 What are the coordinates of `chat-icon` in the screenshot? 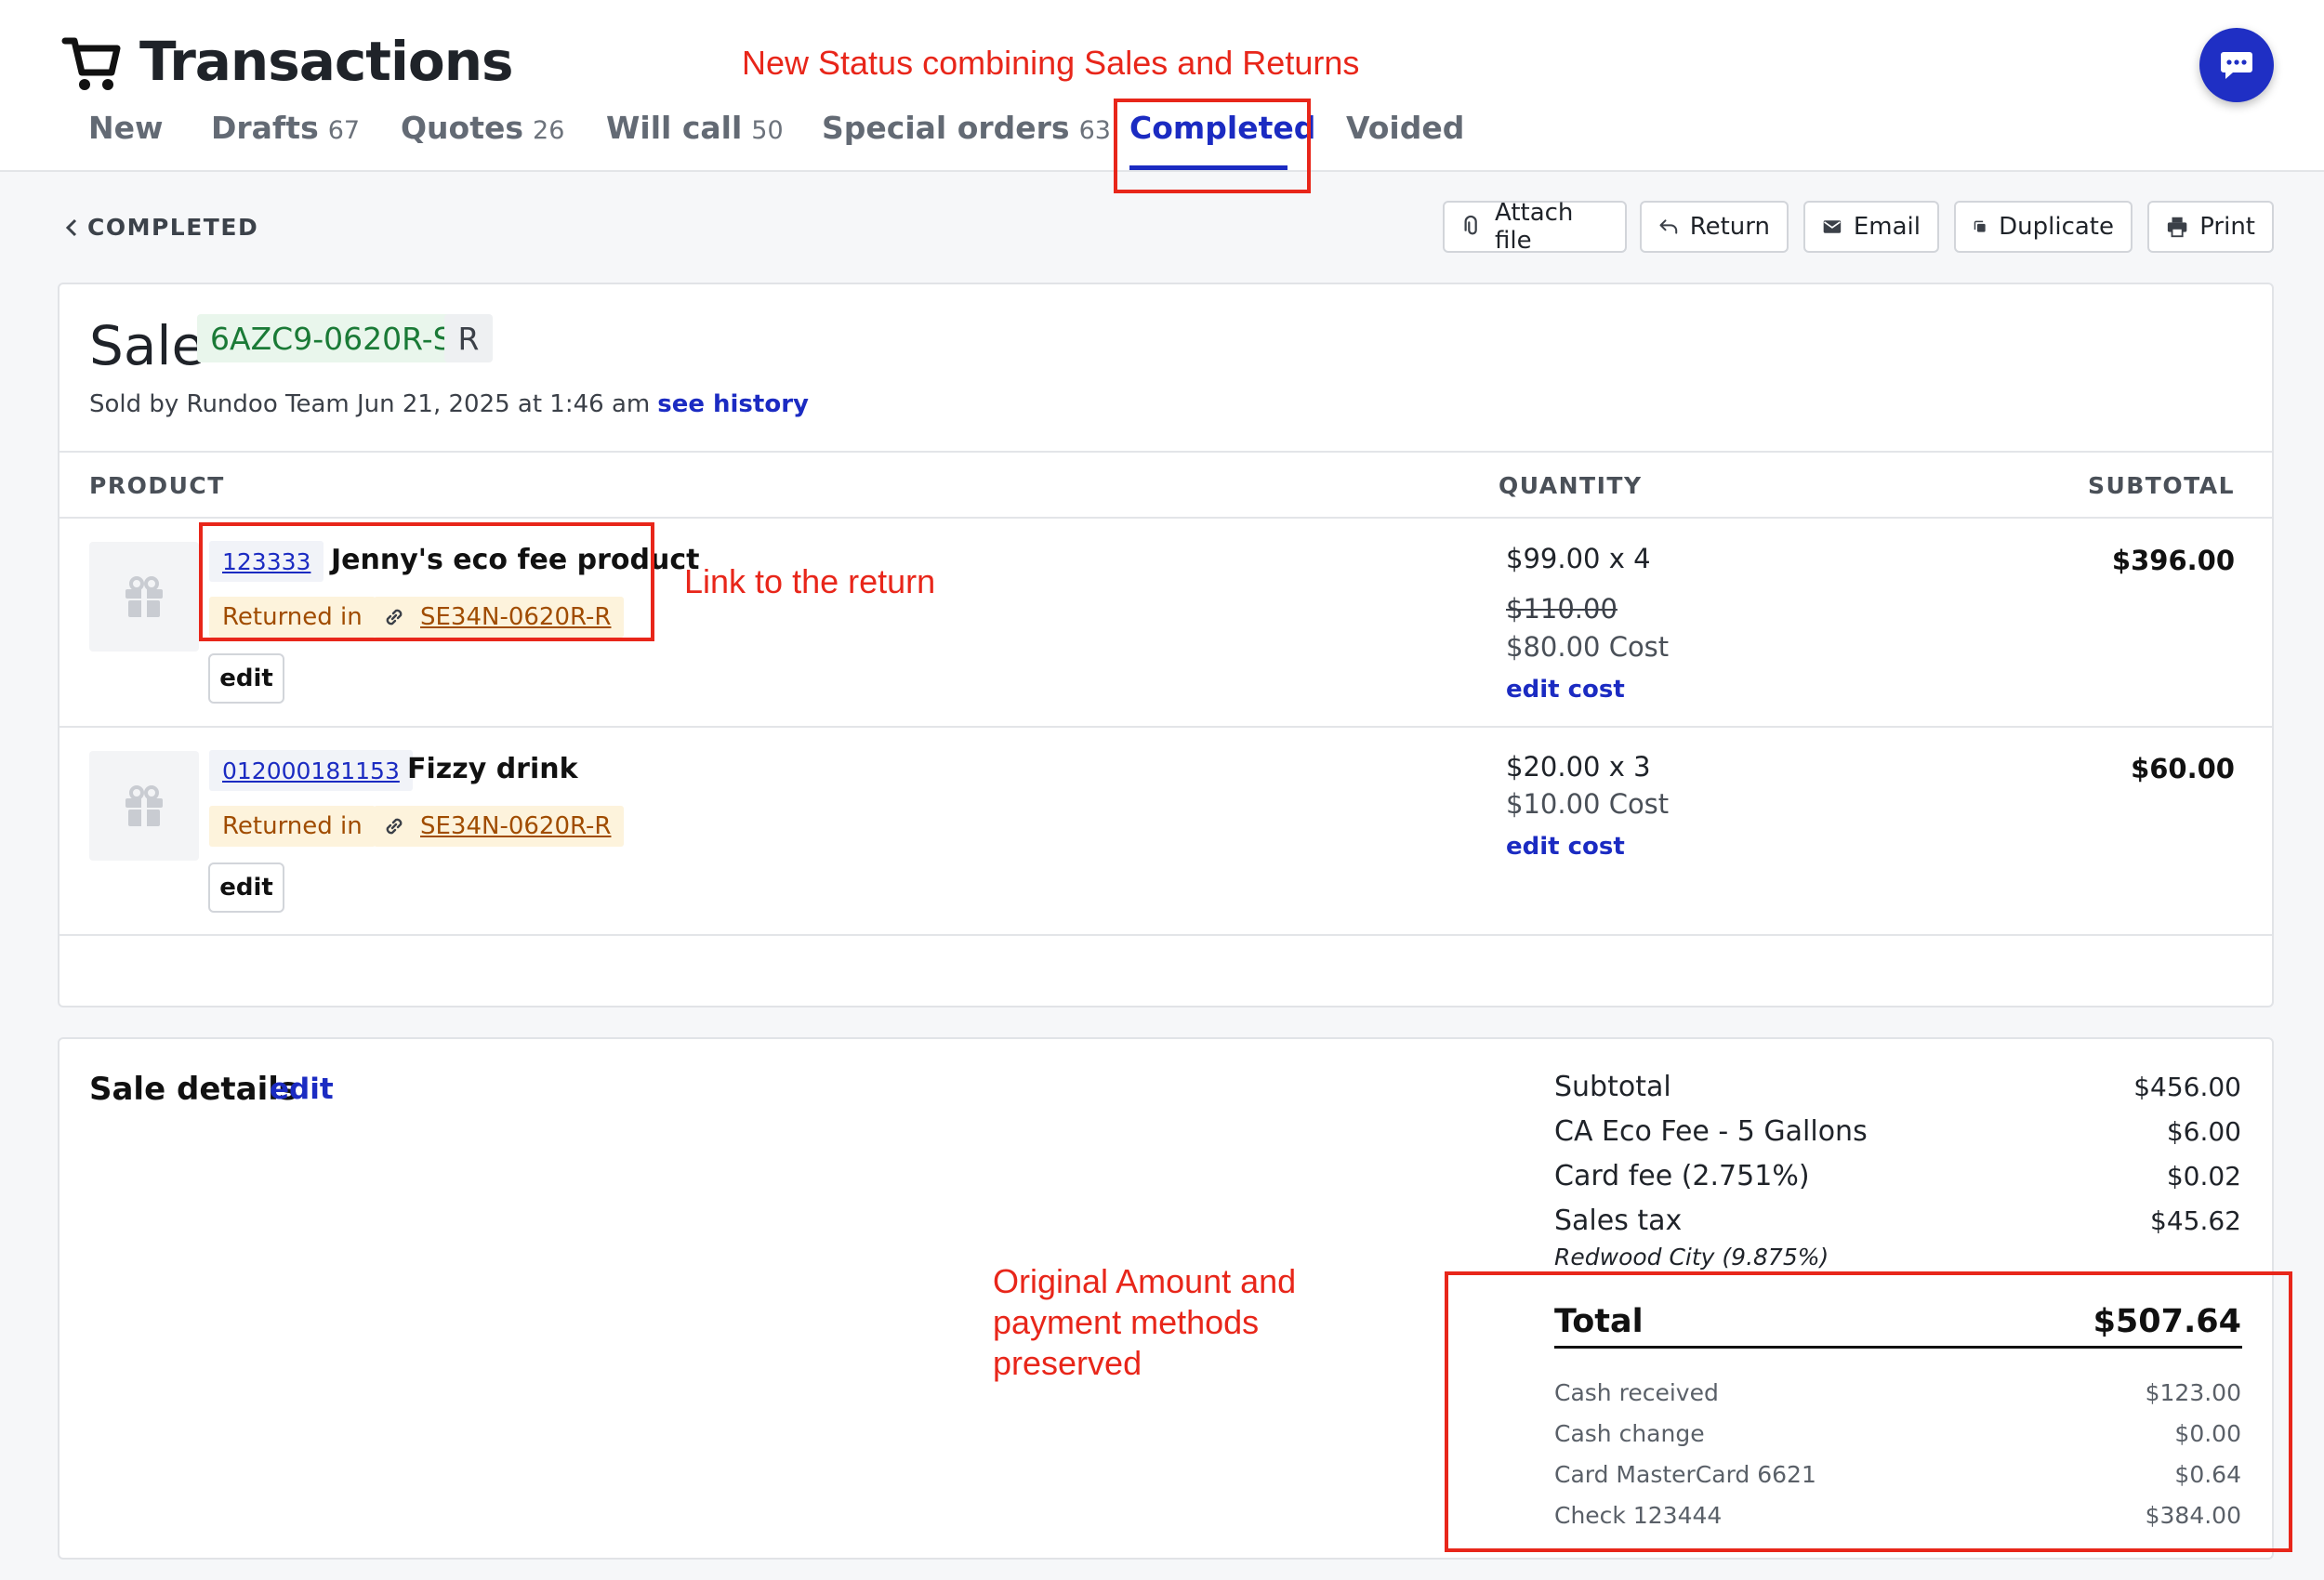 It's located at (2236, 65).